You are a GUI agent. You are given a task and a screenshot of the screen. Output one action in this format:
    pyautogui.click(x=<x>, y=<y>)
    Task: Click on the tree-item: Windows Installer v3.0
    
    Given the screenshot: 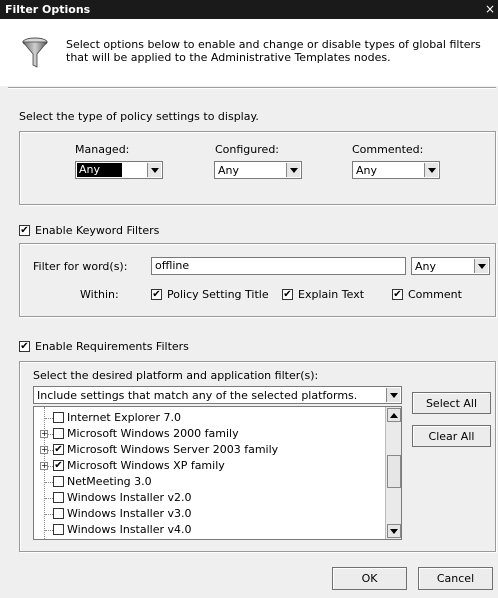 What is the action you would take?
    pyautogui.click(x=199, y=514)
    